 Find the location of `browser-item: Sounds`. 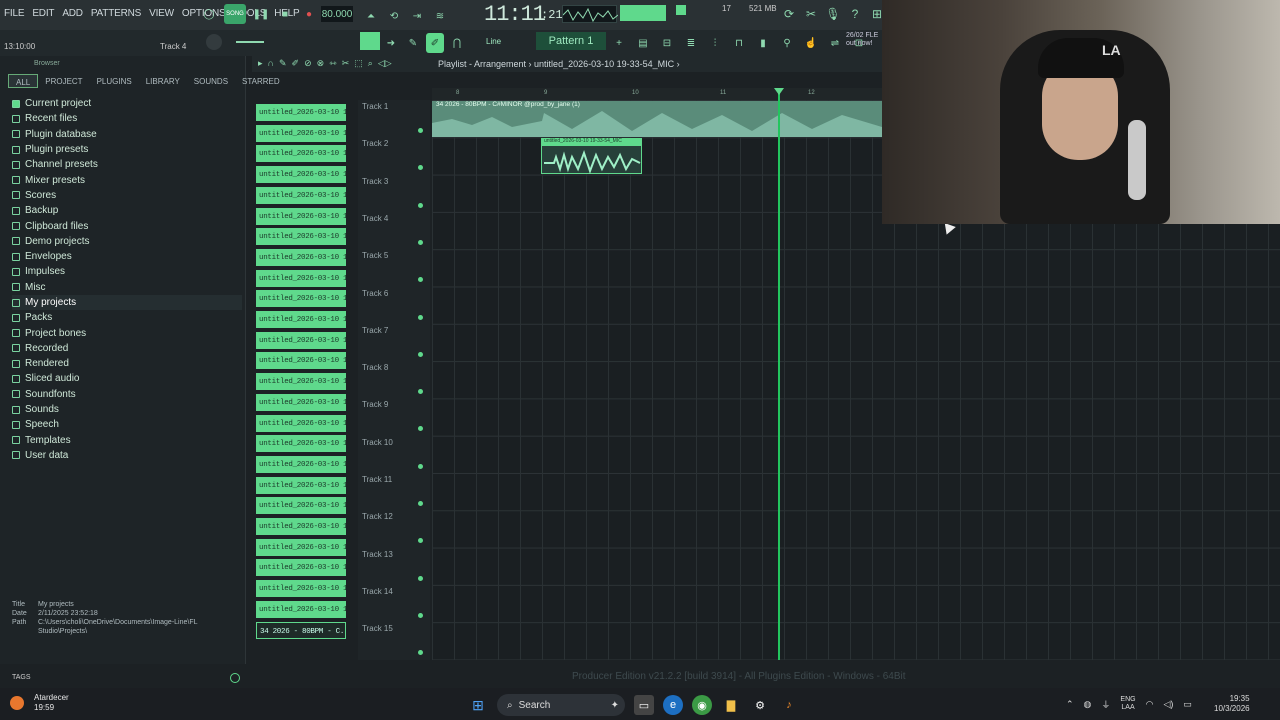

browser-item: Sounds is located at coordinates (127, 409).